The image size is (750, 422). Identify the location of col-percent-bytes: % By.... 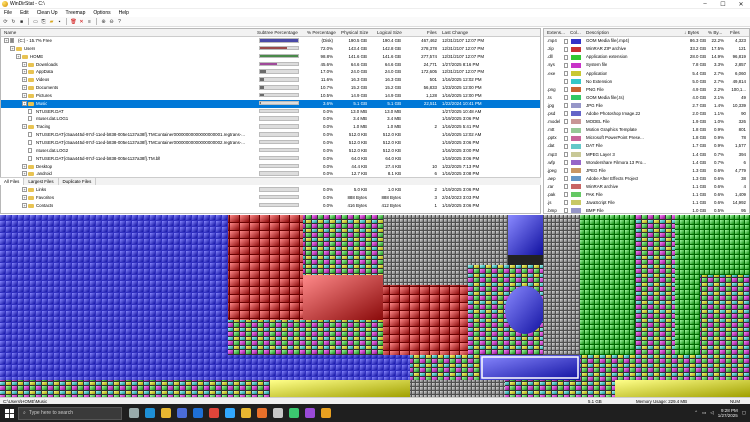
(715, 32).